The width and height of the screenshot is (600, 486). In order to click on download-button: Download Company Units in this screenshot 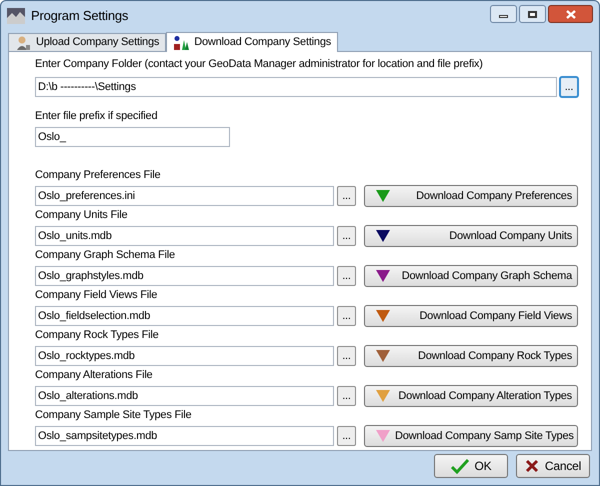, I will do `click(471, 236)`.